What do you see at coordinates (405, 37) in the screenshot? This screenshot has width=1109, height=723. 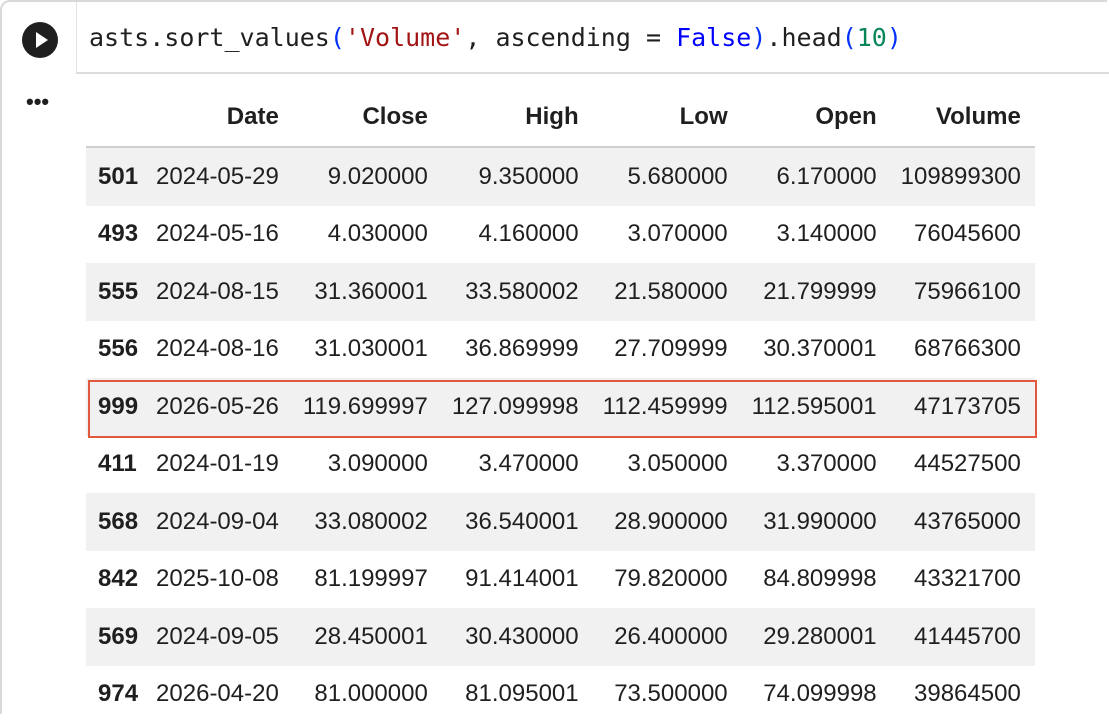 I see `code-token-string: 'Volume'` at bounding box center [405, 37].